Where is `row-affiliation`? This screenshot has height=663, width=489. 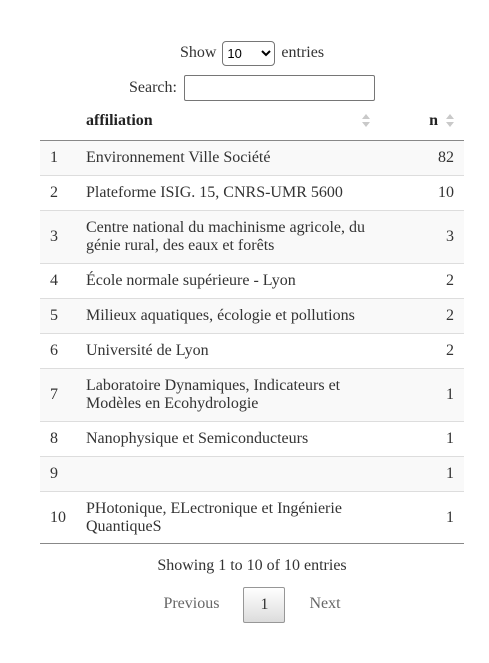
row-affiliation is located at coordinates (233, 474).